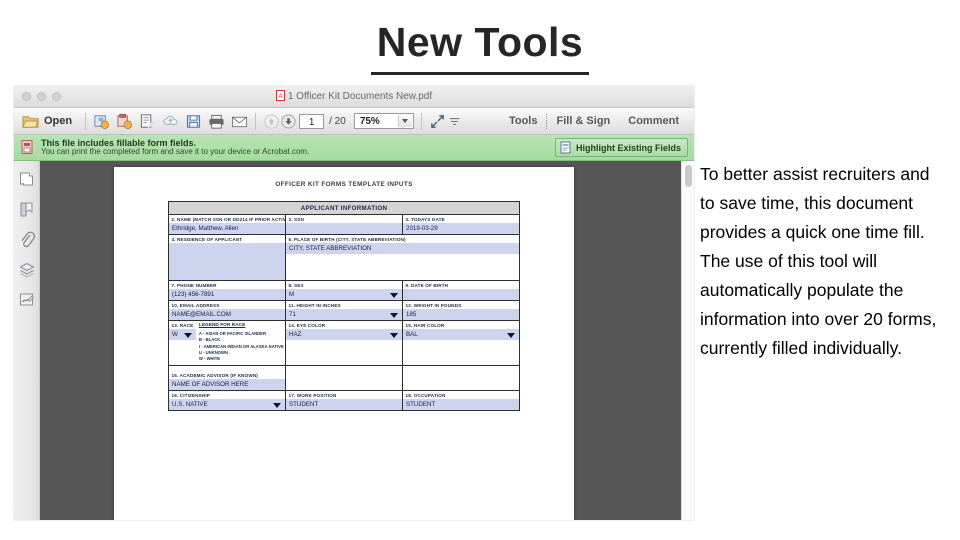 The width and height of the screenshot is (960, 540). What do you see at coordinates (227, 261) in the screenshot?
I see `field-residence-value` at bounding box center [227, 261].